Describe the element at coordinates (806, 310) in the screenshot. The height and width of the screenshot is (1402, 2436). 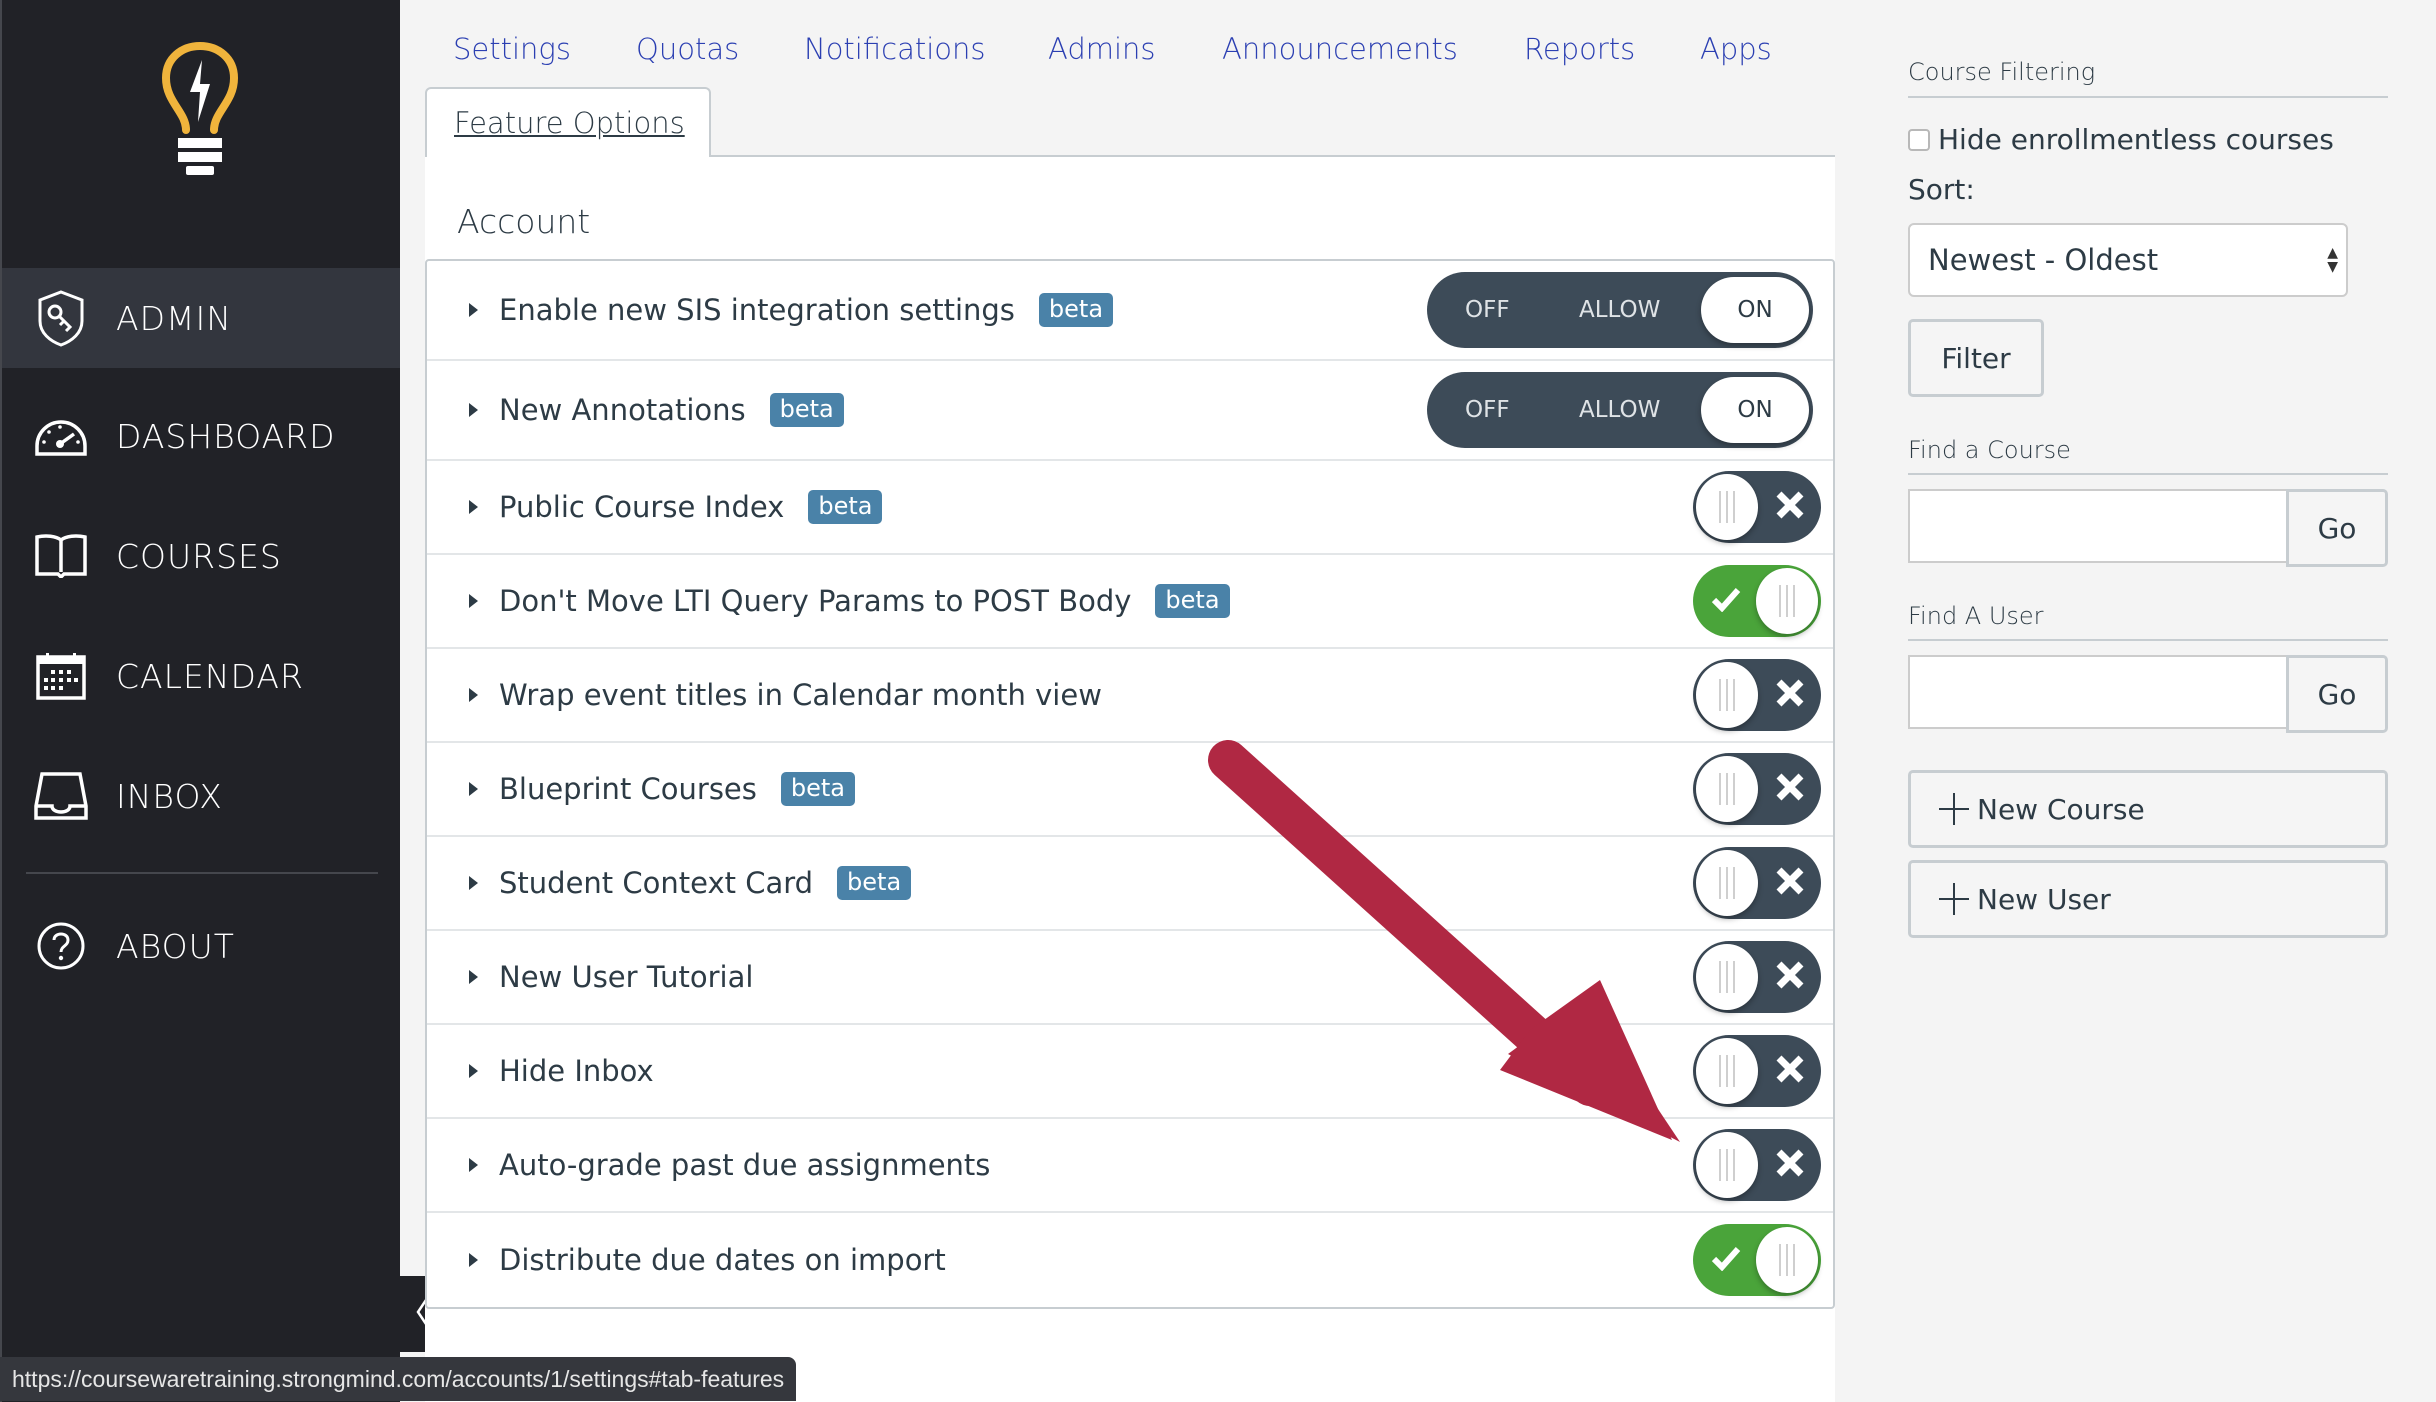
I see `feature-label: Enable new SIS integration settings beta` at that location.